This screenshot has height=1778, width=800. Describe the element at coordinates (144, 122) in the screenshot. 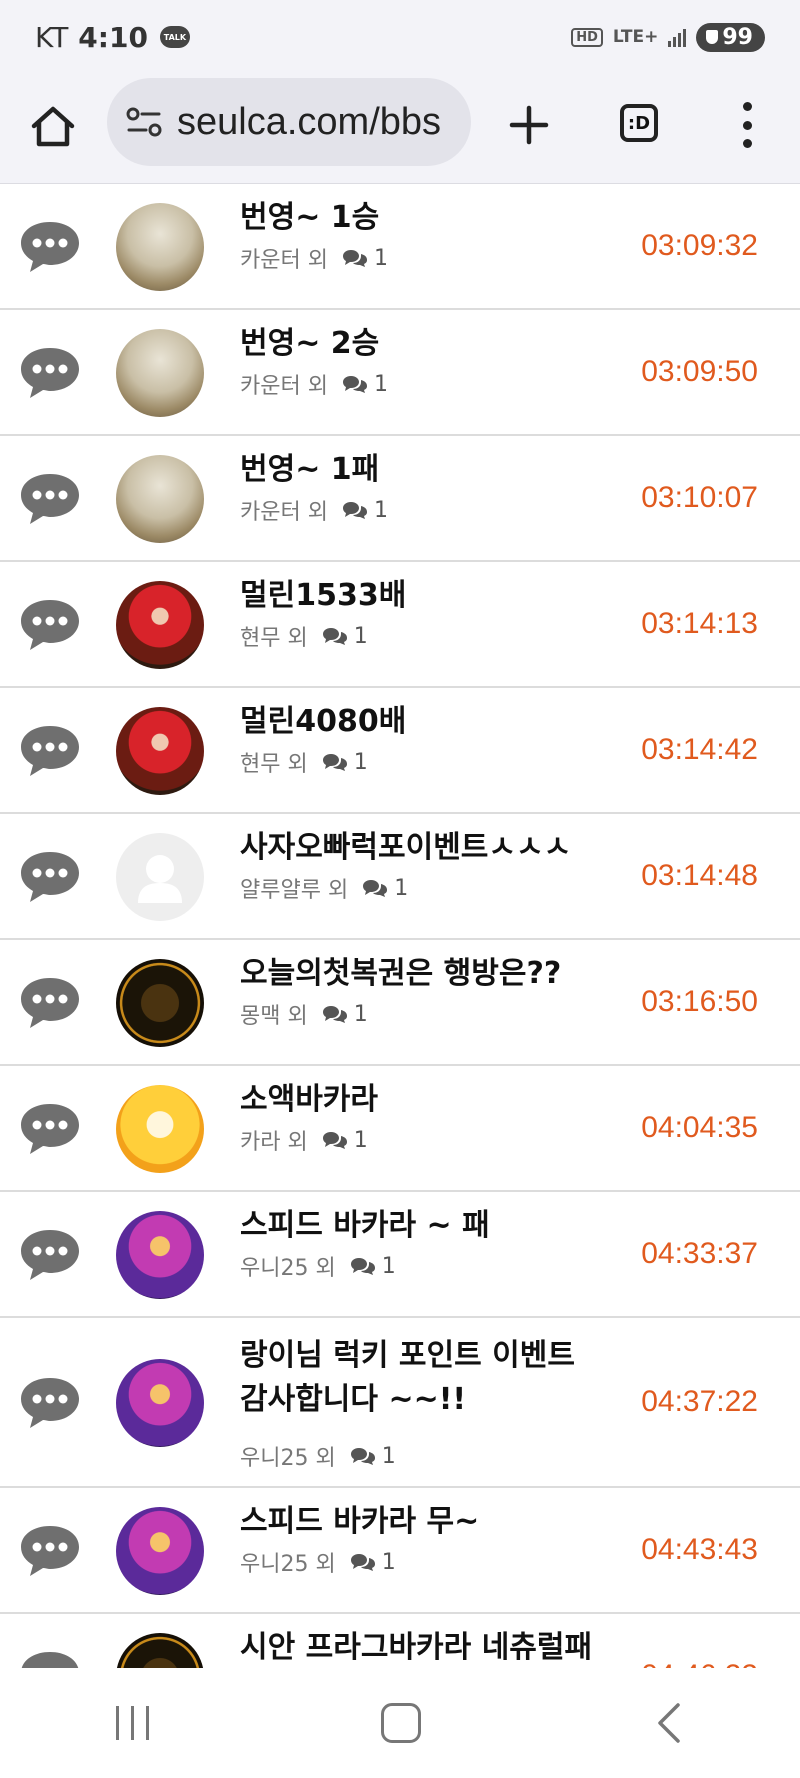

I see `site-settings-icon` at that location.